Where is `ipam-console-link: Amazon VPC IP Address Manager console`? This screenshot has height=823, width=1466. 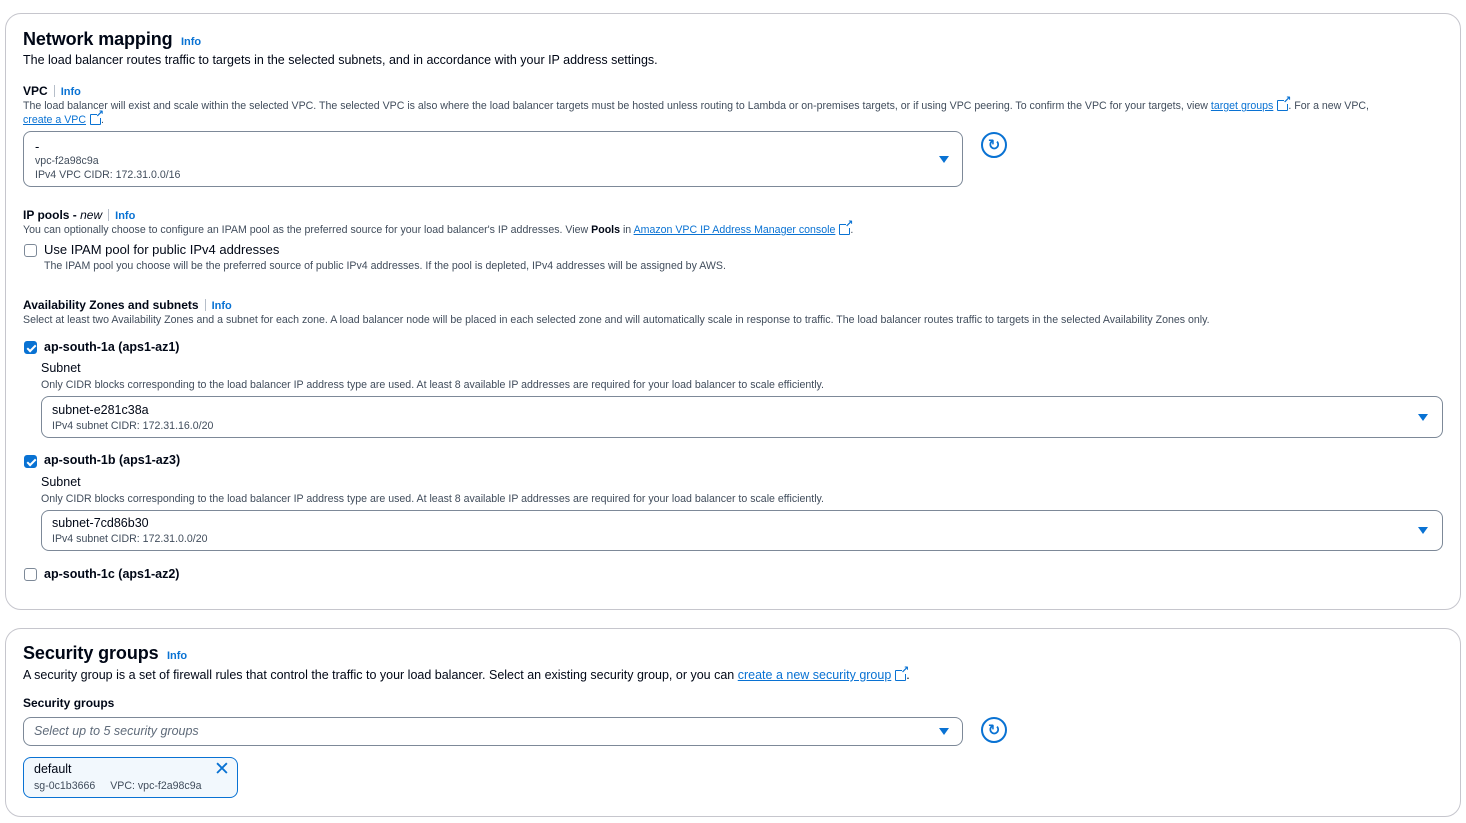
ipam-console-link: Amazon VPC IP Address Manager console is located at coordinates (735, 230).